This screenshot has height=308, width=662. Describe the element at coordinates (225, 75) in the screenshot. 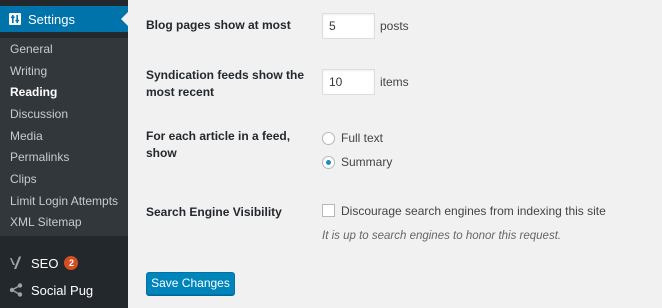

I see `syndication-label-line1: Syndication feeds show the` at that location.